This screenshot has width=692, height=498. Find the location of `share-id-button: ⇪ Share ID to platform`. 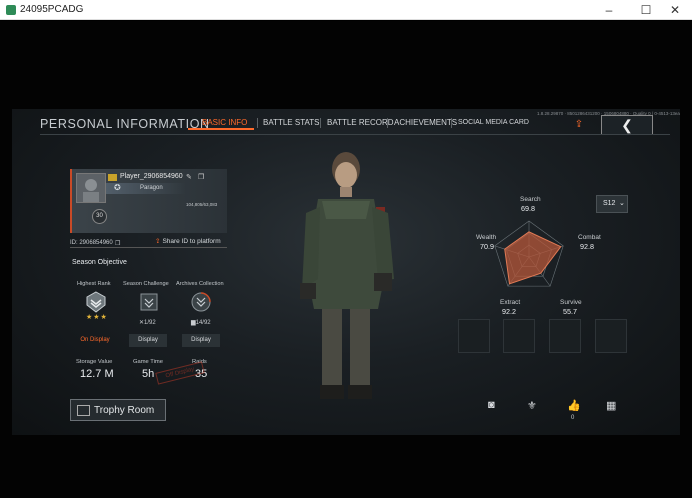

share-id-button: ⇪ Share ID to platform is located at coordinates (188, 241).